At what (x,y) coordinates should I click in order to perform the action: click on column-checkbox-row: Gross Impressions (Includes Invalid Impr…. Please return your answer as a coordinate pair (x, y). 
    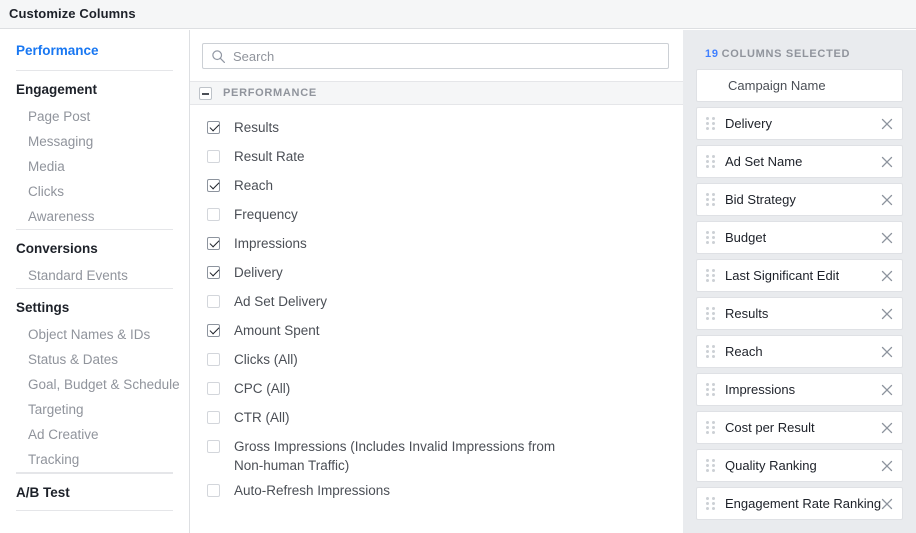
    Looking at the image, I should click on (436, 458).